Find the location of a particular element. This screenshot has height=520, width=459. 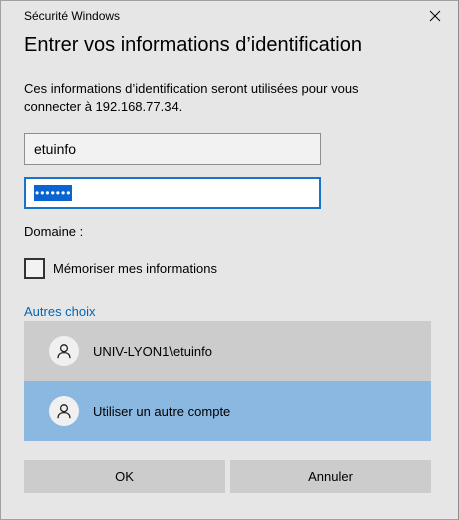

cancel-button: Annuler is located at coordinates (330, 476).